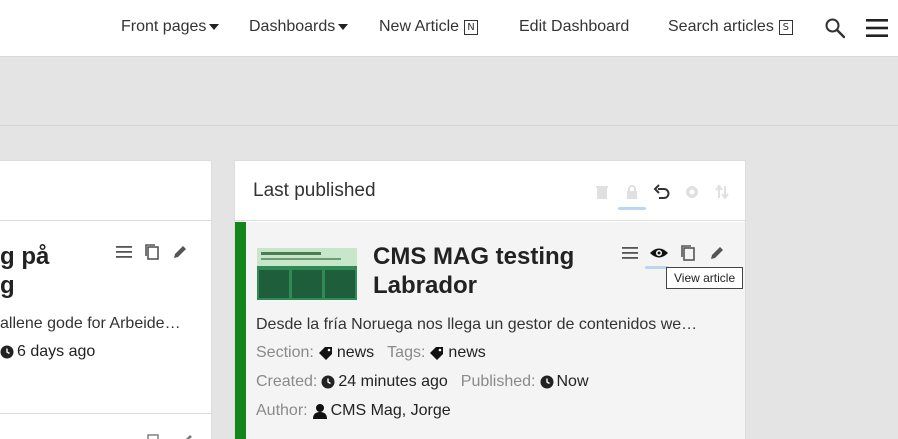 The image size is (898, 439). I want to click on trash-icon, so click(602, 192).